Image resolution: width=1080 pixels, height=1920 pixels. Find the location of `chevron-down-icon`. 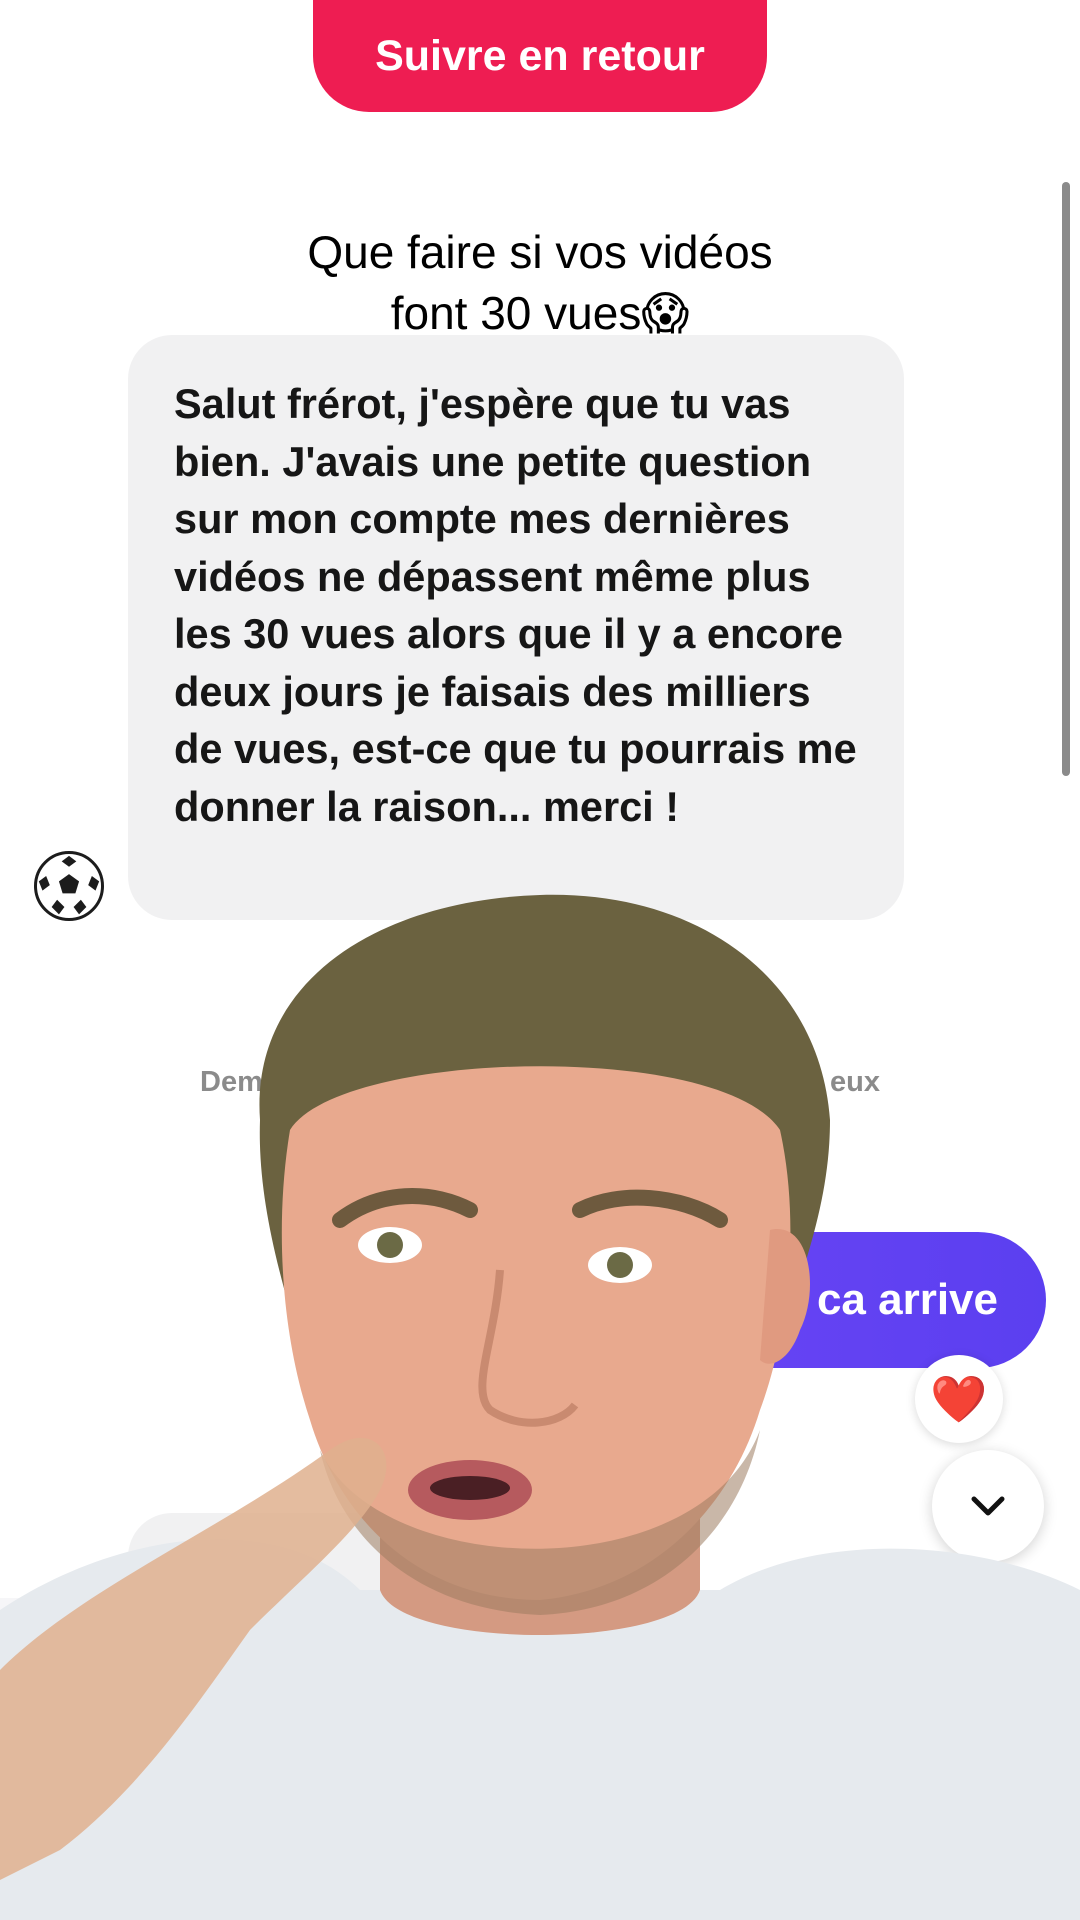

chevron-down-icon is located at coordinates (988, 1506).